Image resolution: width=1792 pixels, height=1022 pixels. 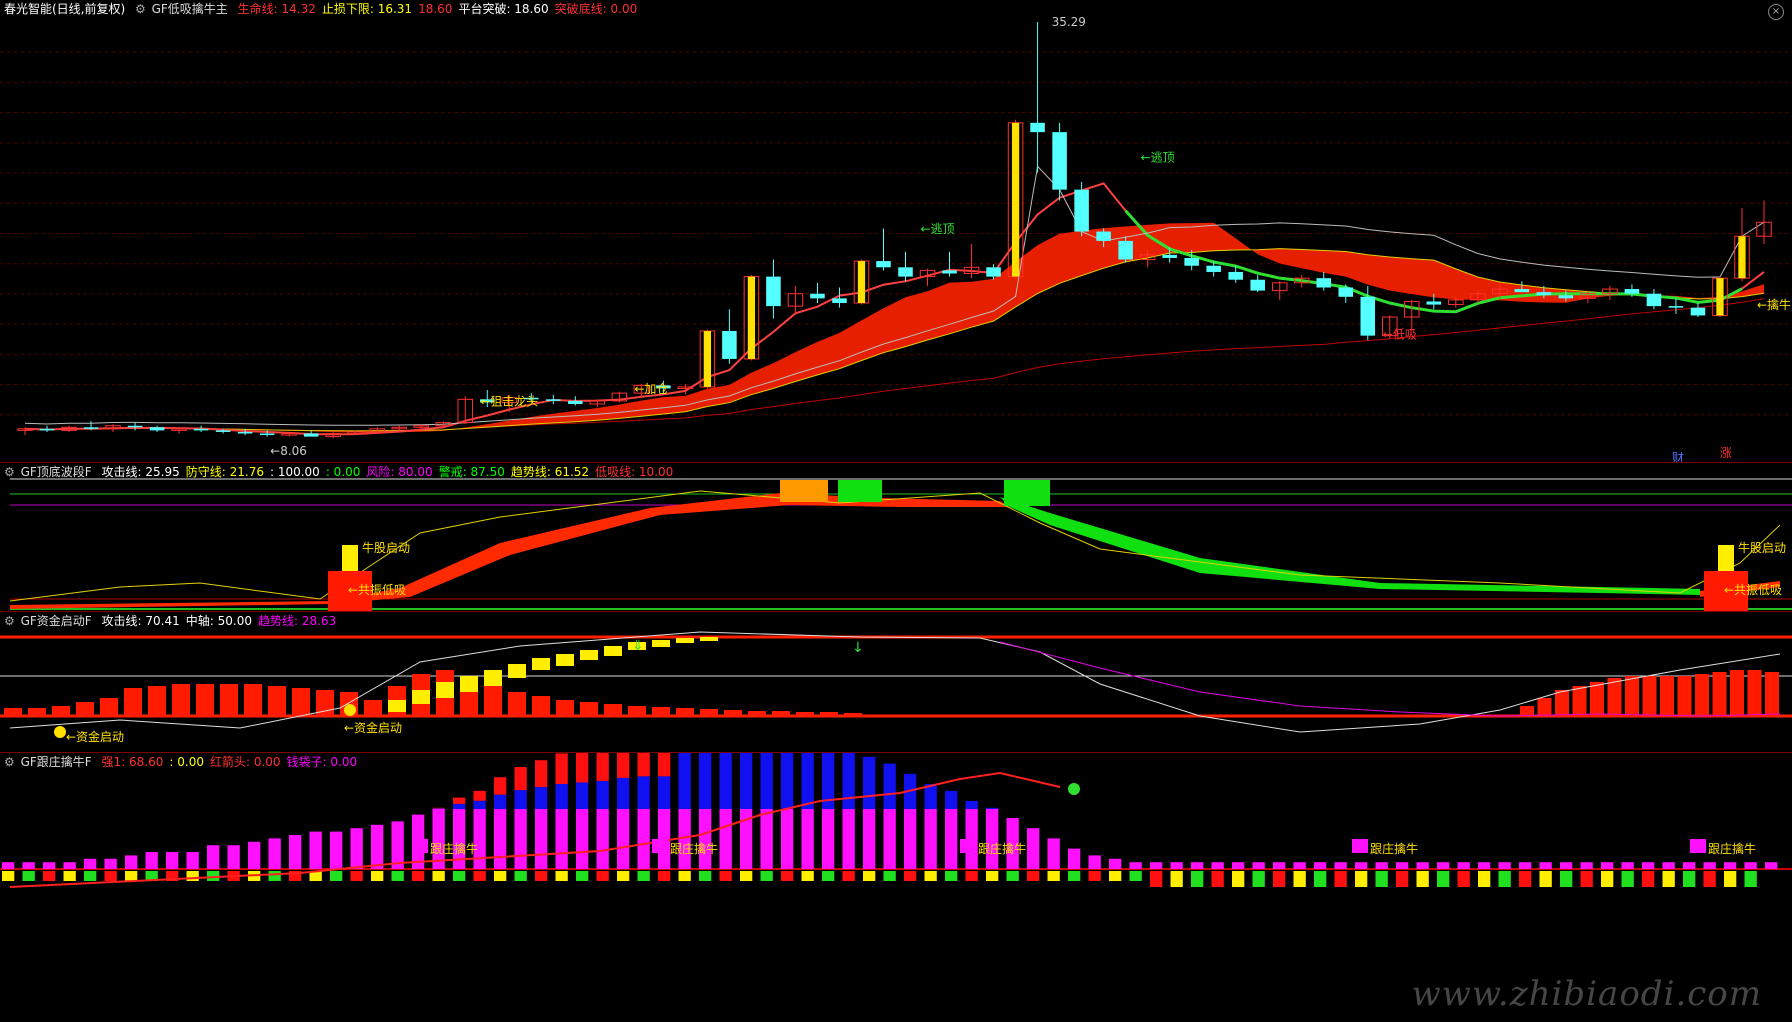 I want to click on candle-highlight, so click(x=1742, y=257).